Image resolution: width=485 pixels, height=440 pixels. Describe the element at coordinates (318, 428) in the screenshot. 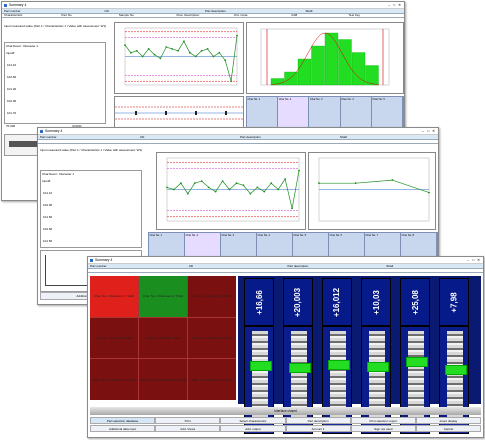

I see `amount-button: Amount 1` at that location.